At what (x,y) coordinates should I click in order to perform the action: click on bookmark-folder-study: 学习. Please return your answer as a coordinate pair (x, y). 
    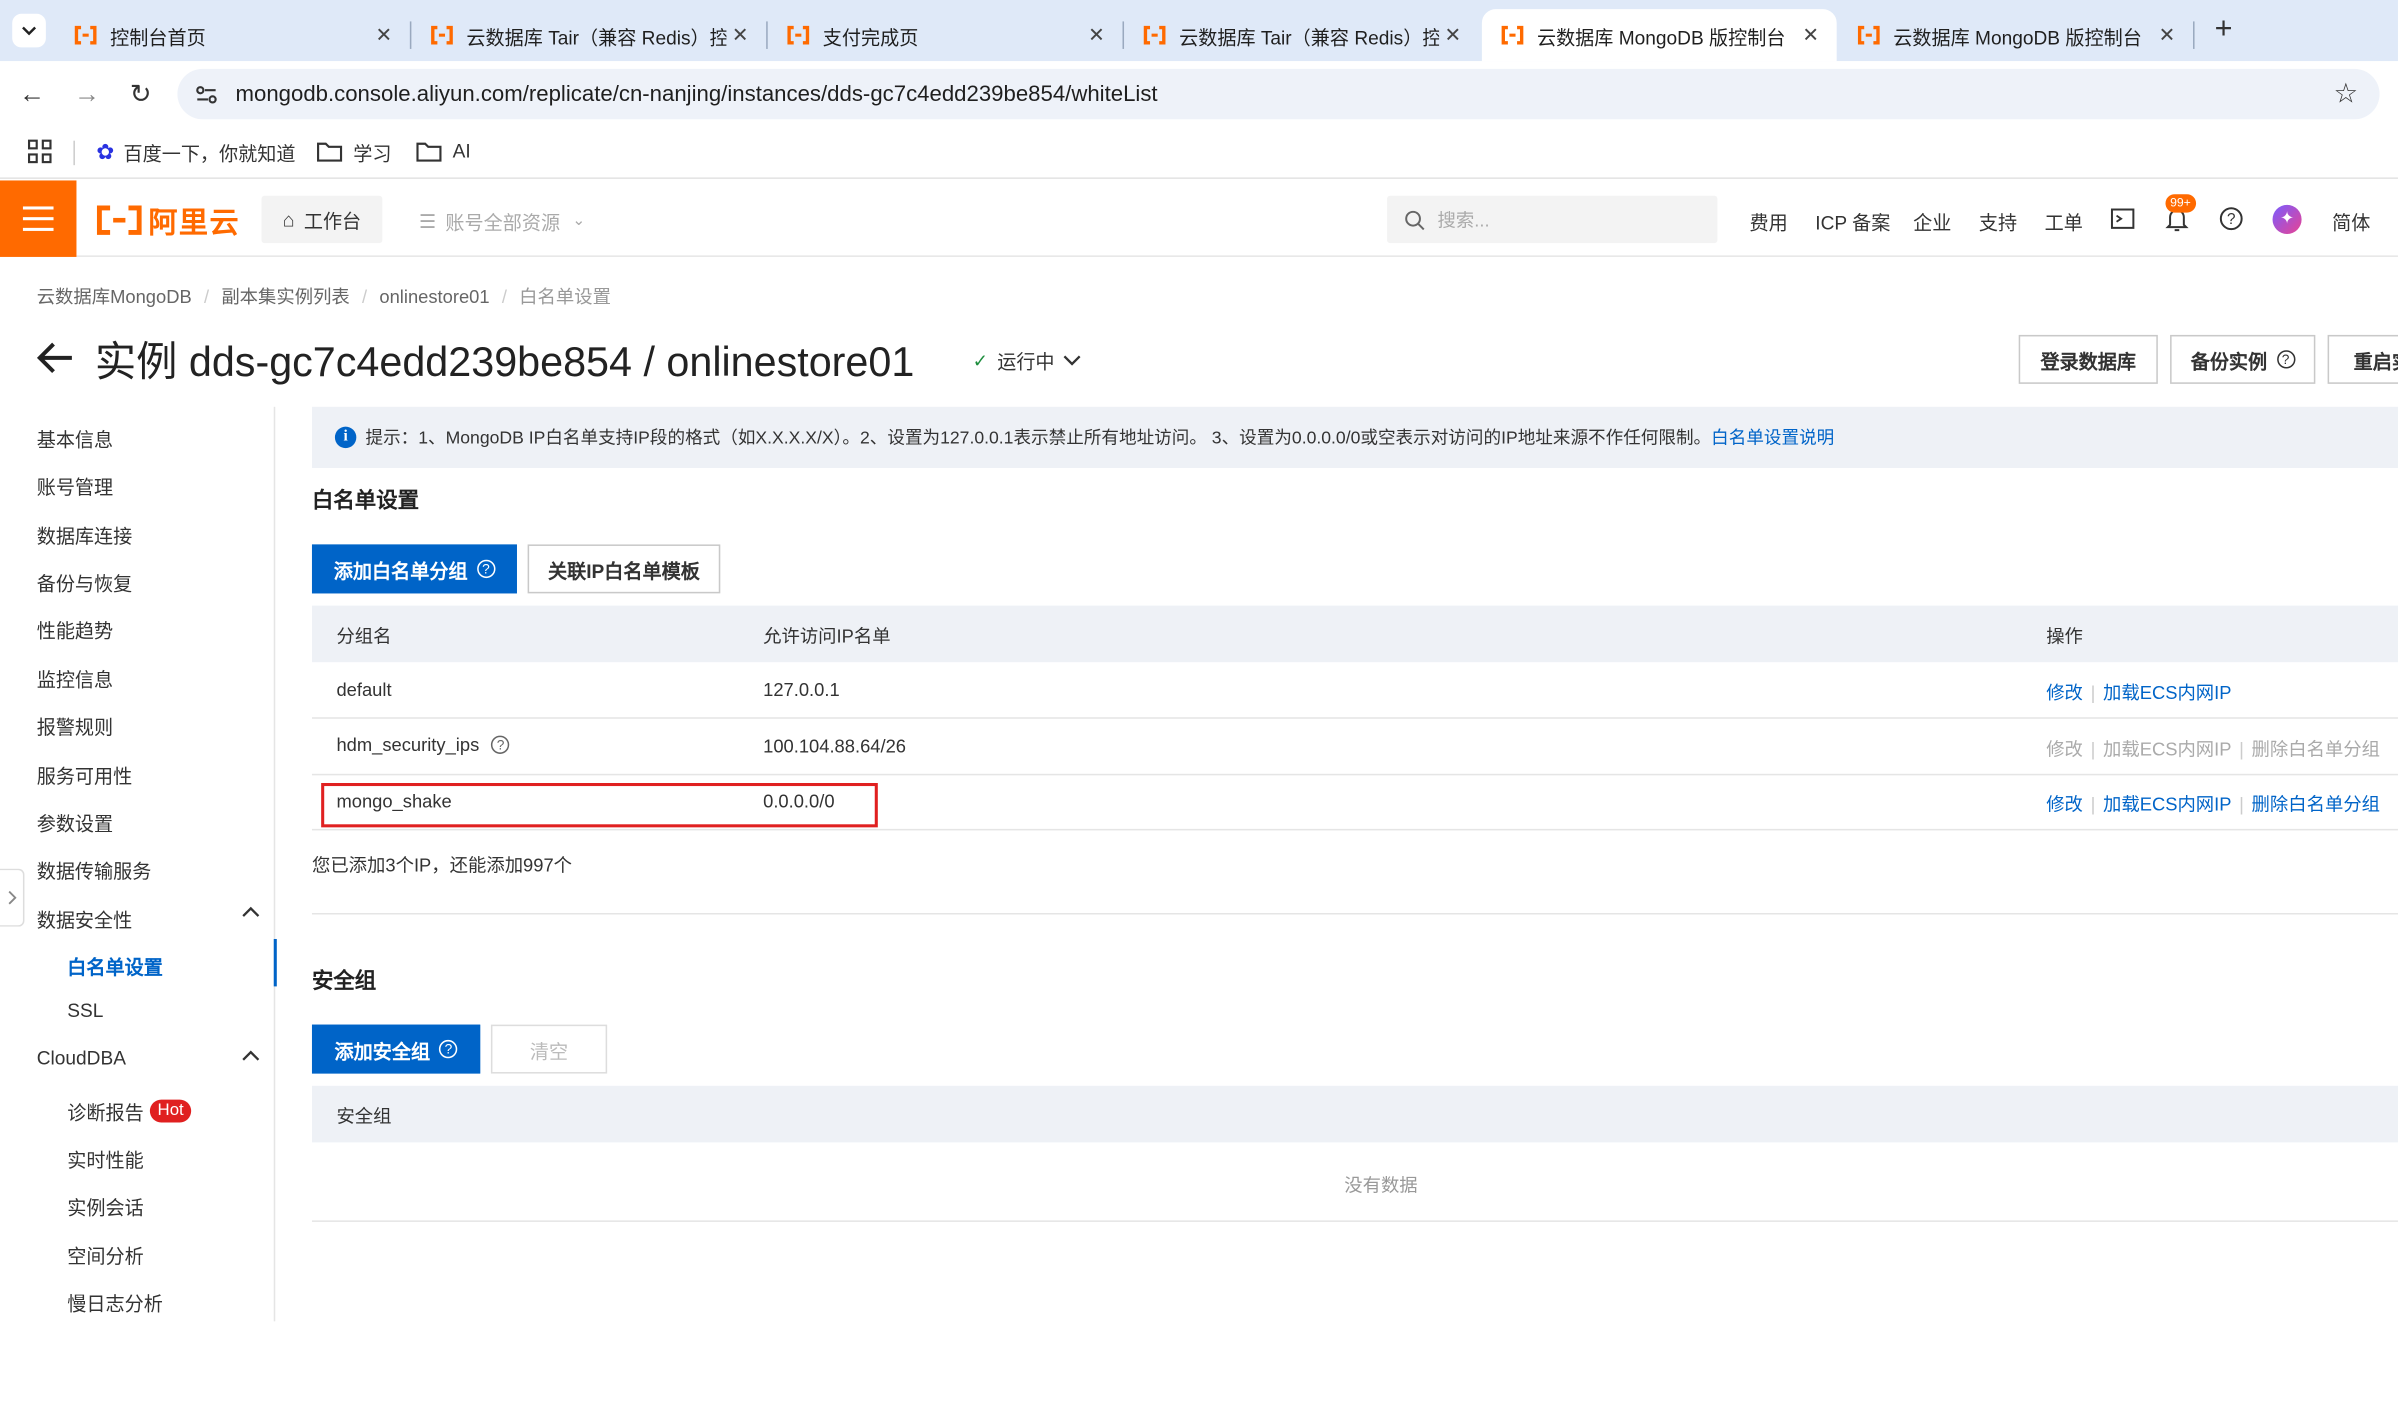
    Looking at the image, I should click on (354, 152).